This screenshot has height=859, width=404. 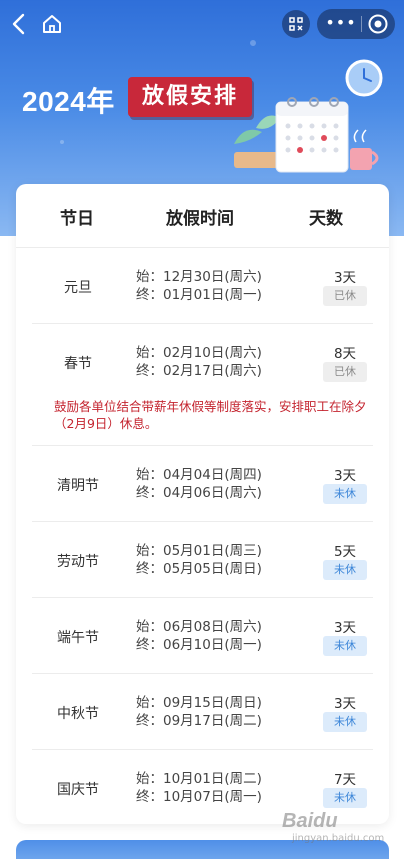 I want to click on miniprogram-capsule: •••, so click(x=356, y=24).